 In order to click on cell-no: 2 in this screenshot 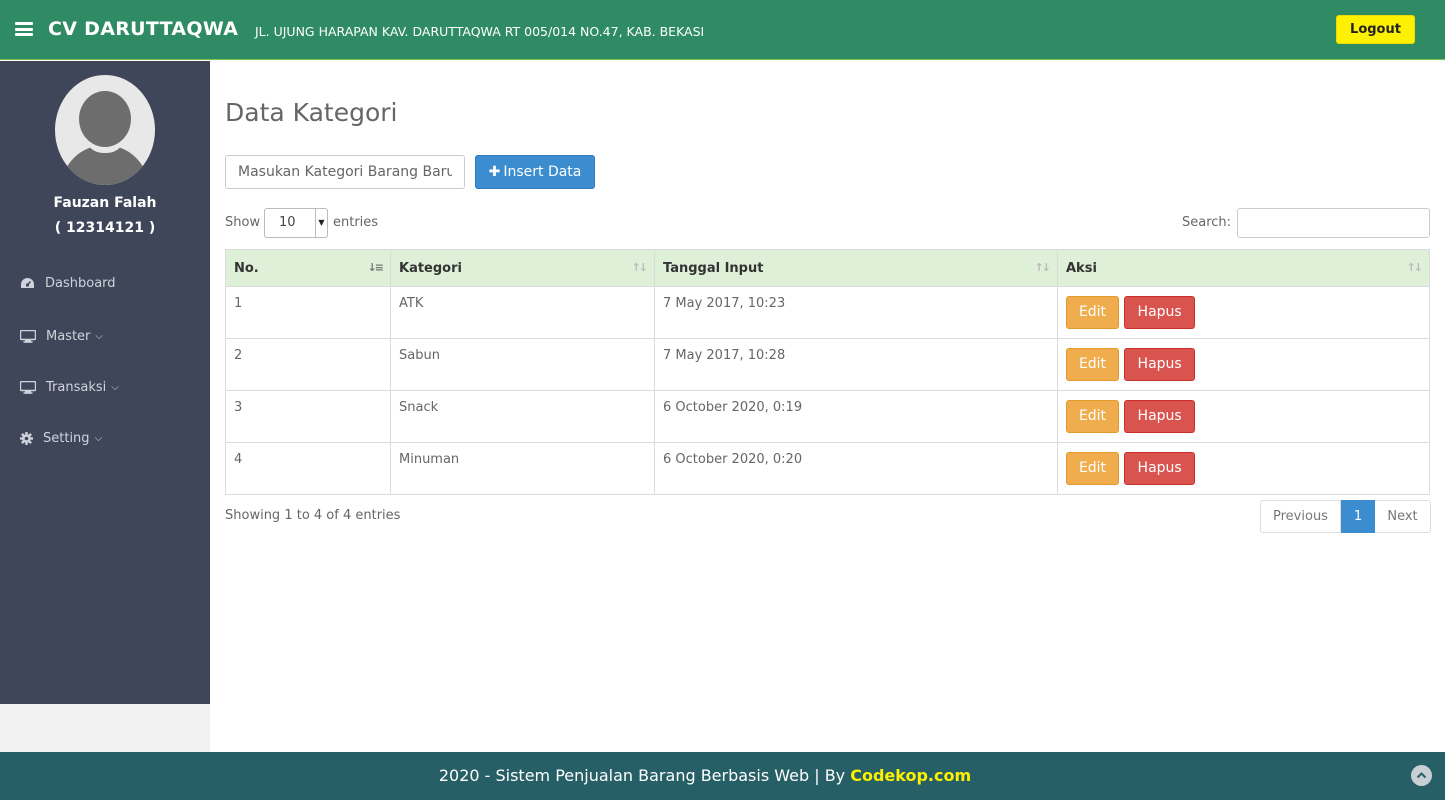, I will do `click(308, 364)`.